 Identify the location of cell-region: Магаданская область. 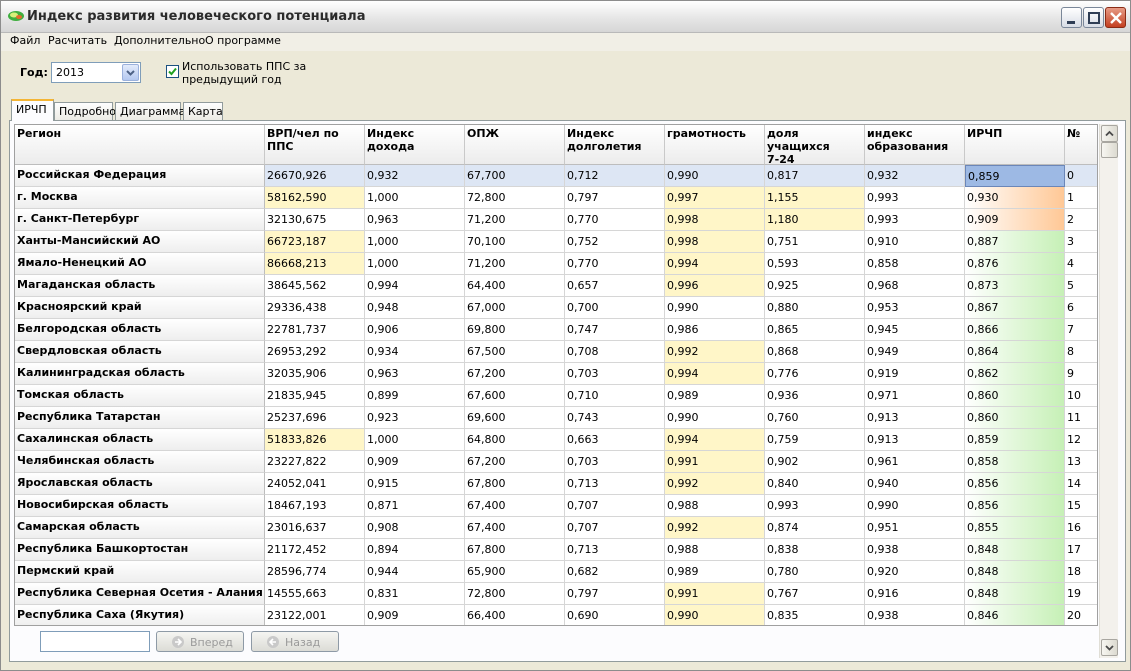
(140, 286).